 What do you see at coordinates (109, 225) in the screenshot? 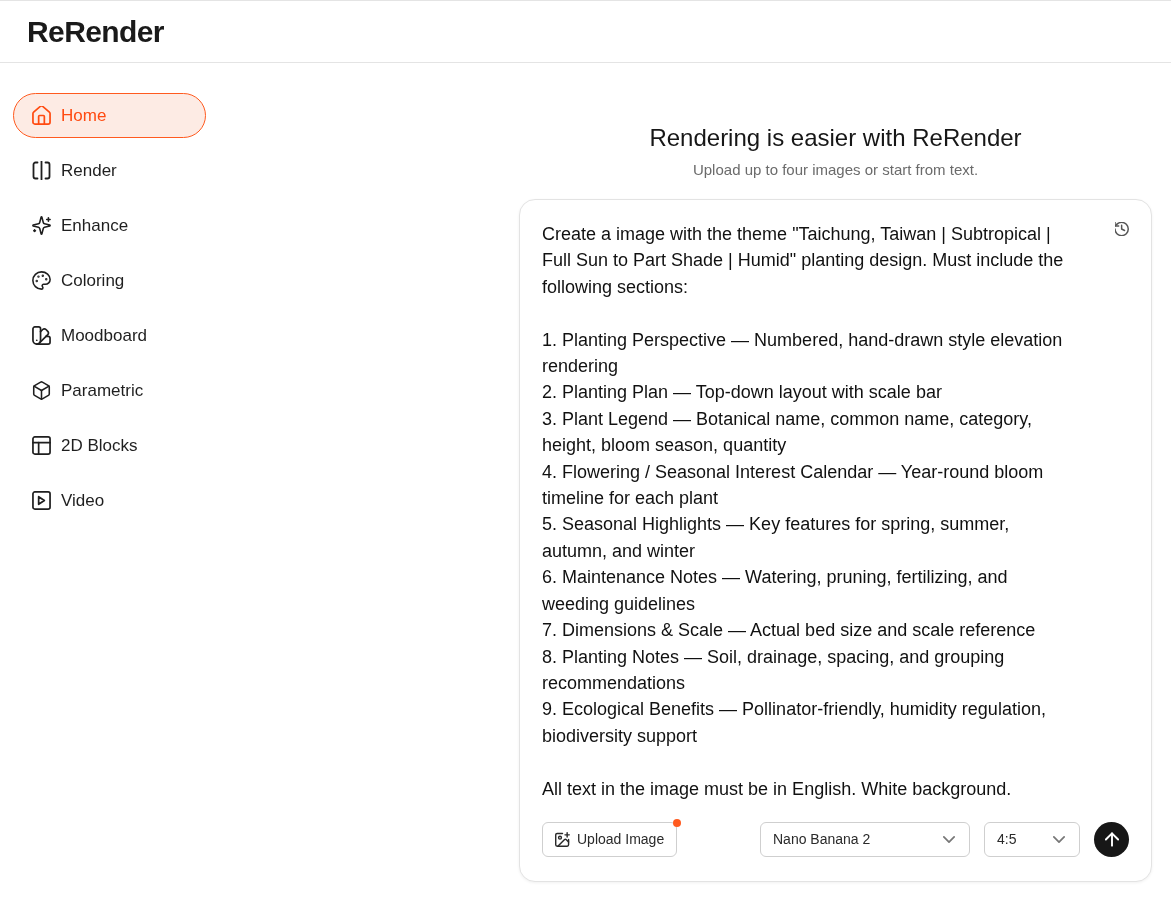
I see `sidebar-item: Enhance` at bounding box center [109, 225].